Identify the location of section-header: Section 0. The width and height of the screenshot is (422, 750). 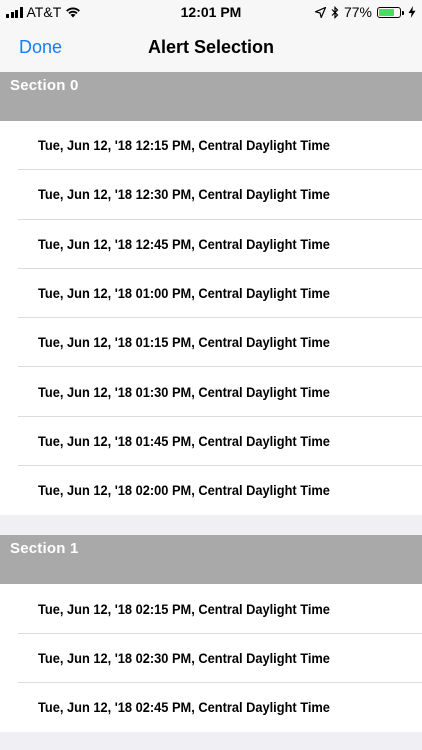
(211, 96).